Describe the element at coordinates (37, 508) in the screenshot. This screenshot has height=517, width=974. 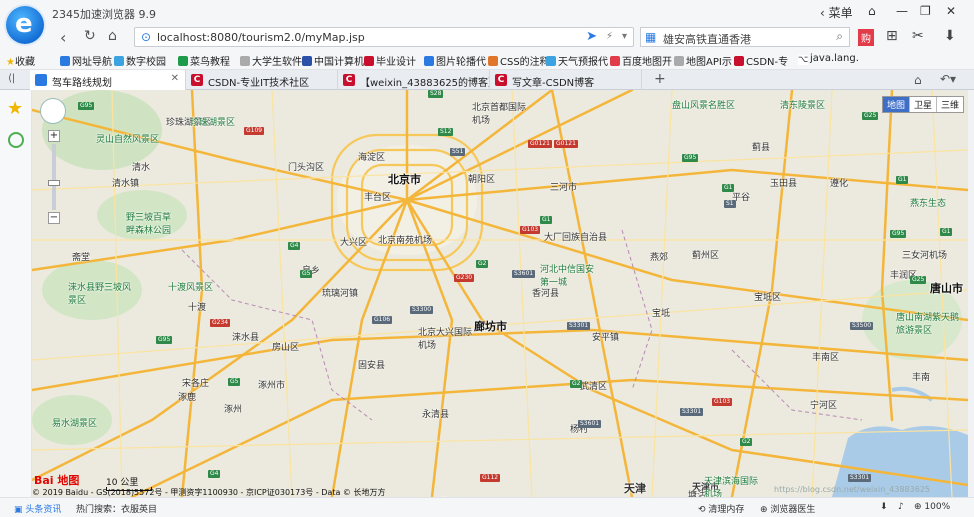
I see `news-link: ▣ 头条资讯` at that location.